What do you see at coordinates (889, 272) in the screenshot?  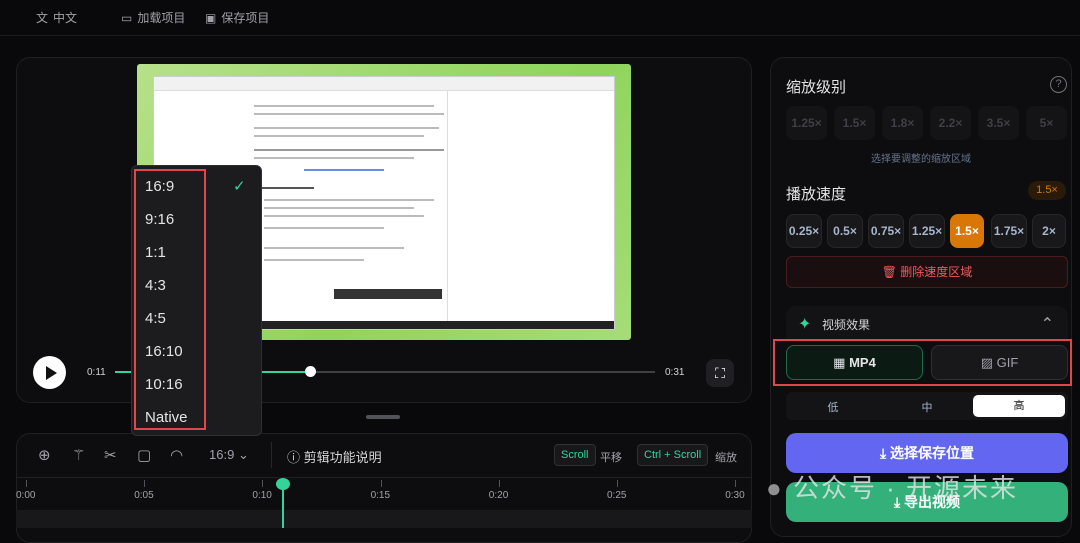 I see `trash-icon: 🗑` at bounding box center [889, 272].